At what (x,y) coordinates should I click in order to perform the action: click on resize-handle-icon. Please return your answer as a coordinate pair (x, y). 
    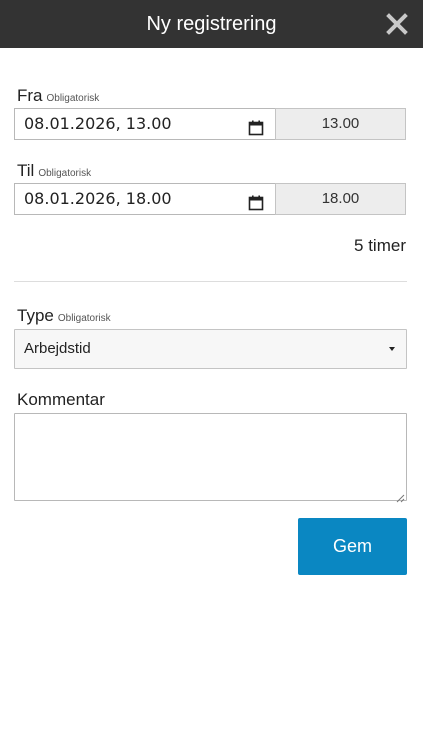
    Looking at the image, I should click on (400, 496).